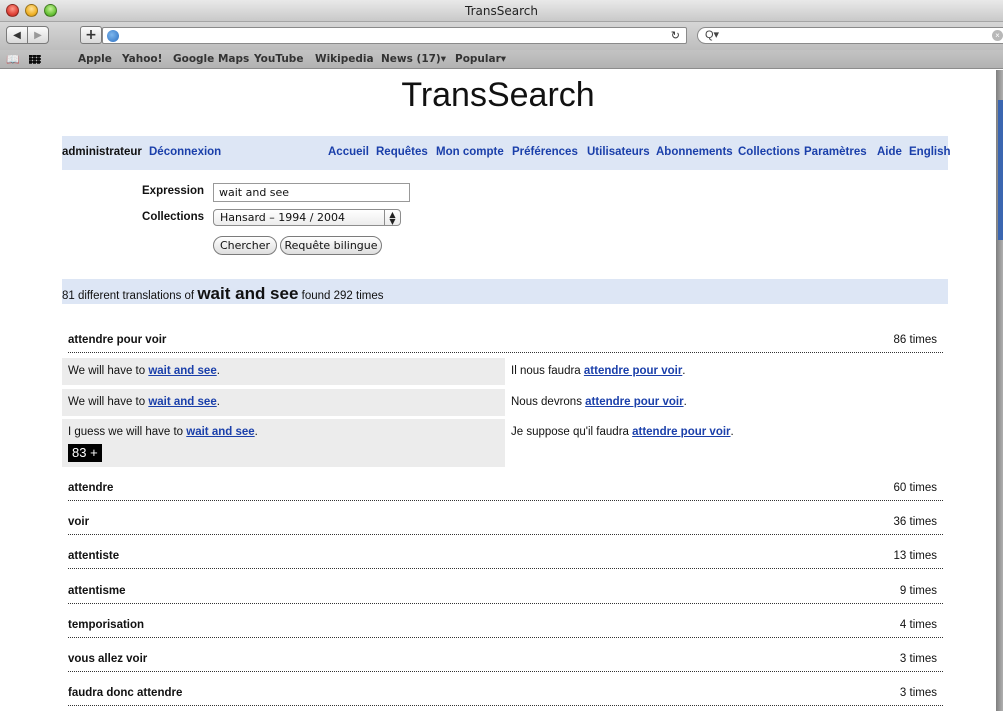 The height and width of the screenshot is (711, 1003). Describe the element at coordinates (394, 35) in the screenshot. I see `address-bar: ↻` at that location.